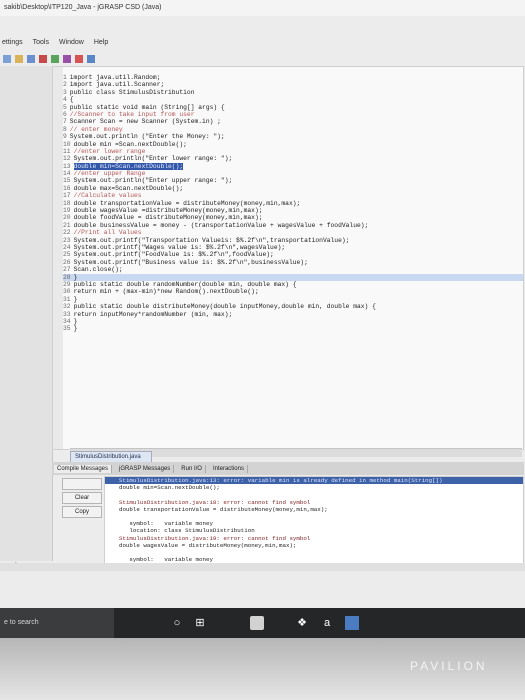 The image size is (525, 700). Describe the element at coordinates (67, 159) in the screenshot. I see `line-number: 12` at that location.